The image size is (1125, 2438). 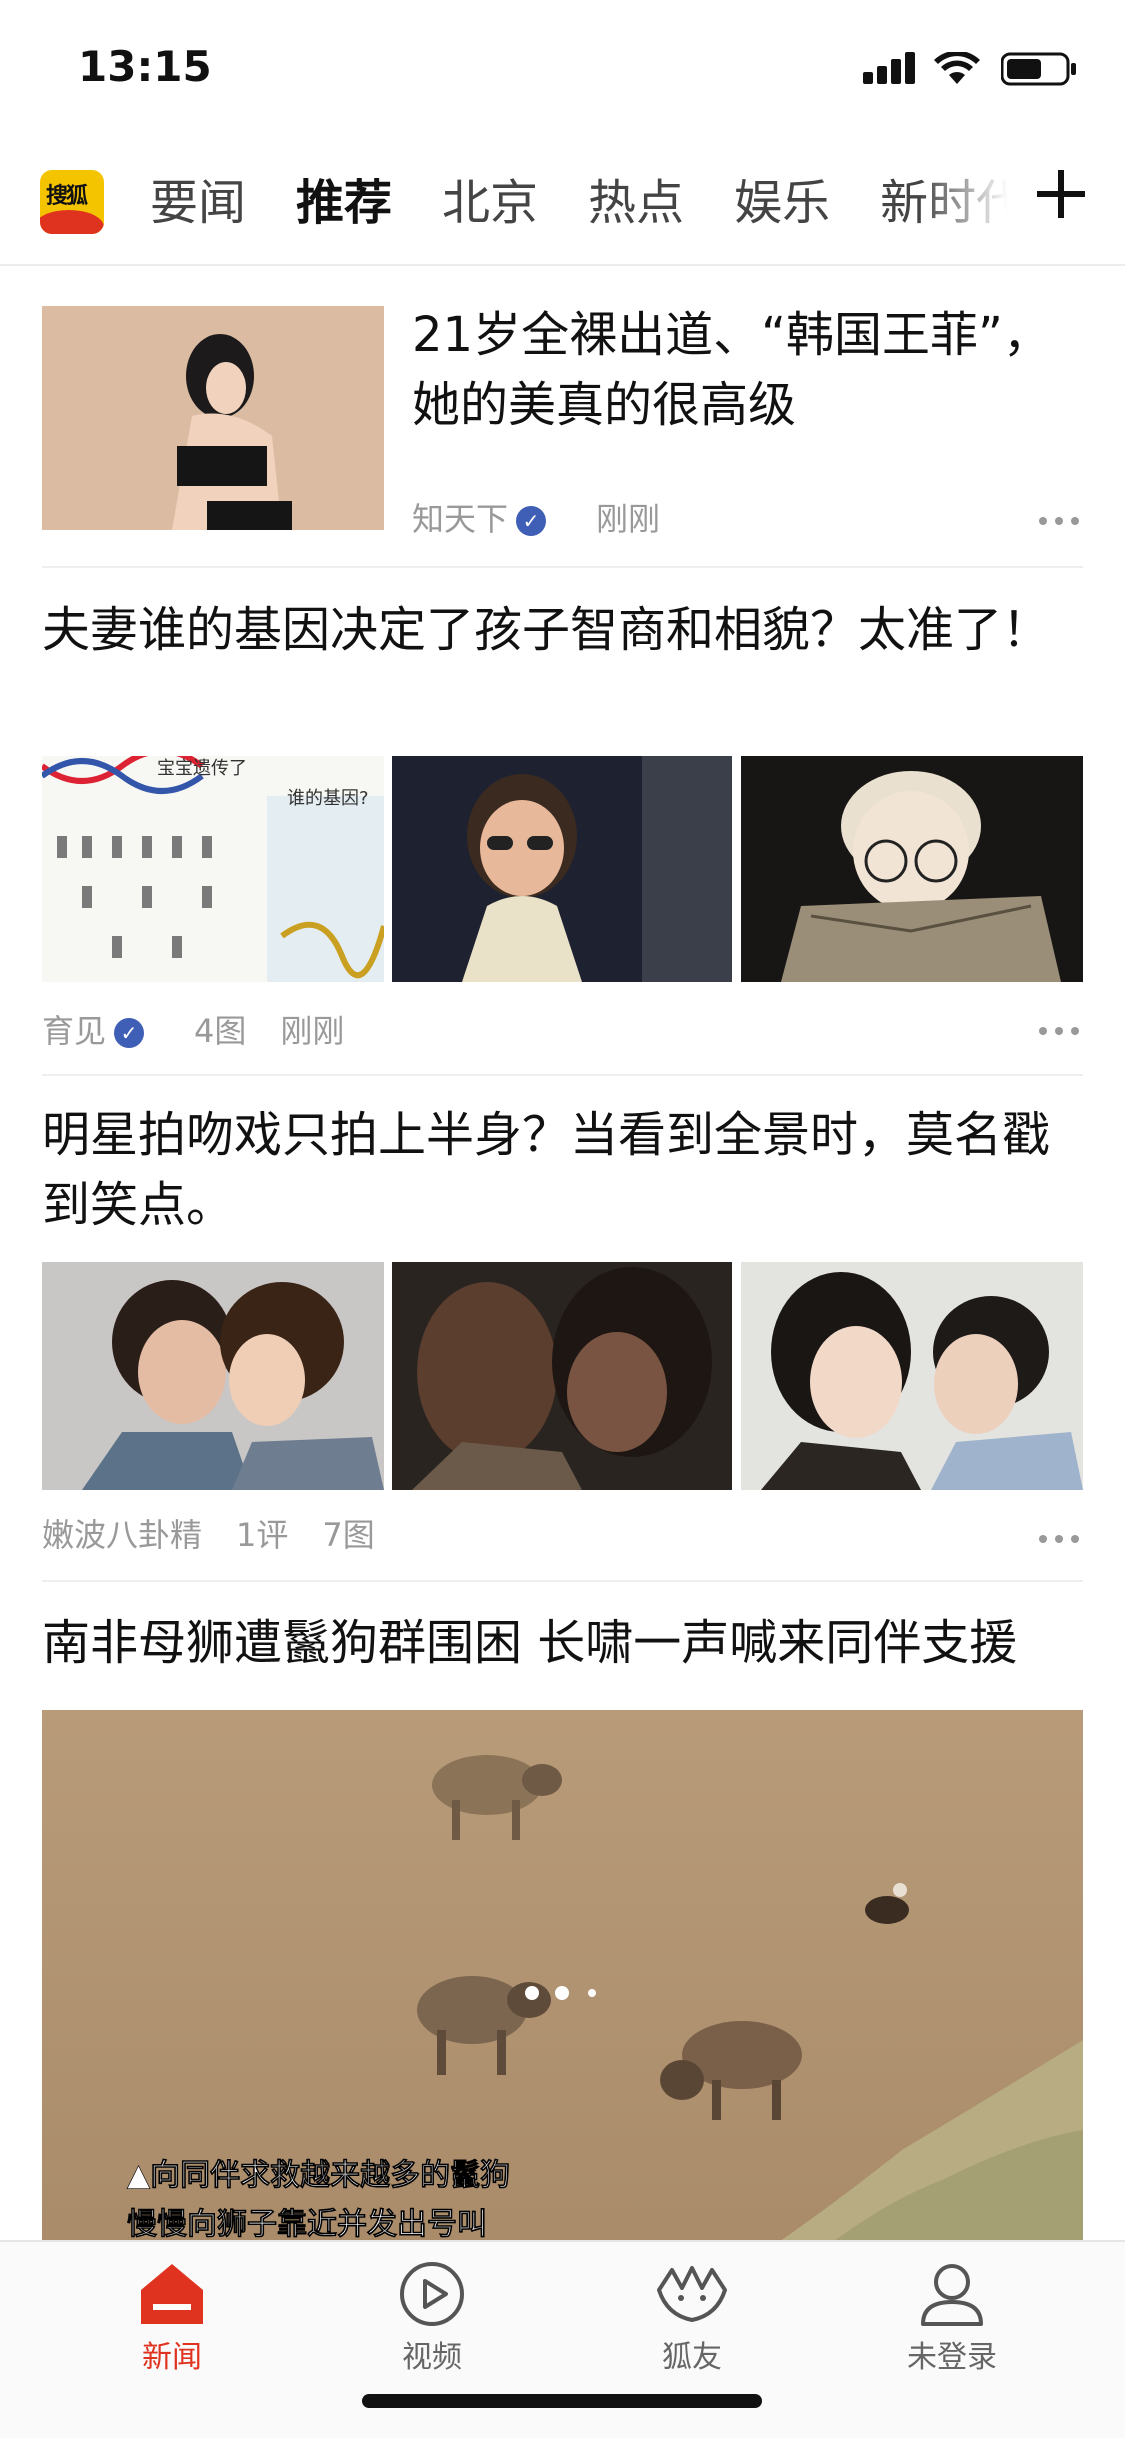 I want to click on sohu-logo: 搜狐, so click(x=72, y=202).